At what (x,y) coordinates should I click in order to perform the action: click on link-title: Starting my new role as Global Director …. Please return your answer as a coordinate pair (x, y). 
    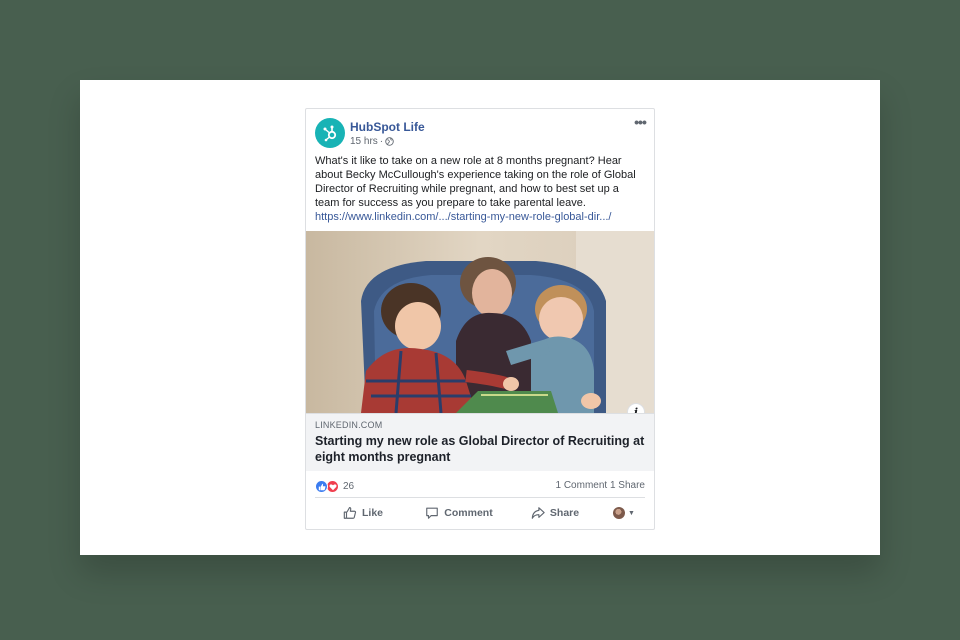
    Looking at the image, I should click on (480, 449).